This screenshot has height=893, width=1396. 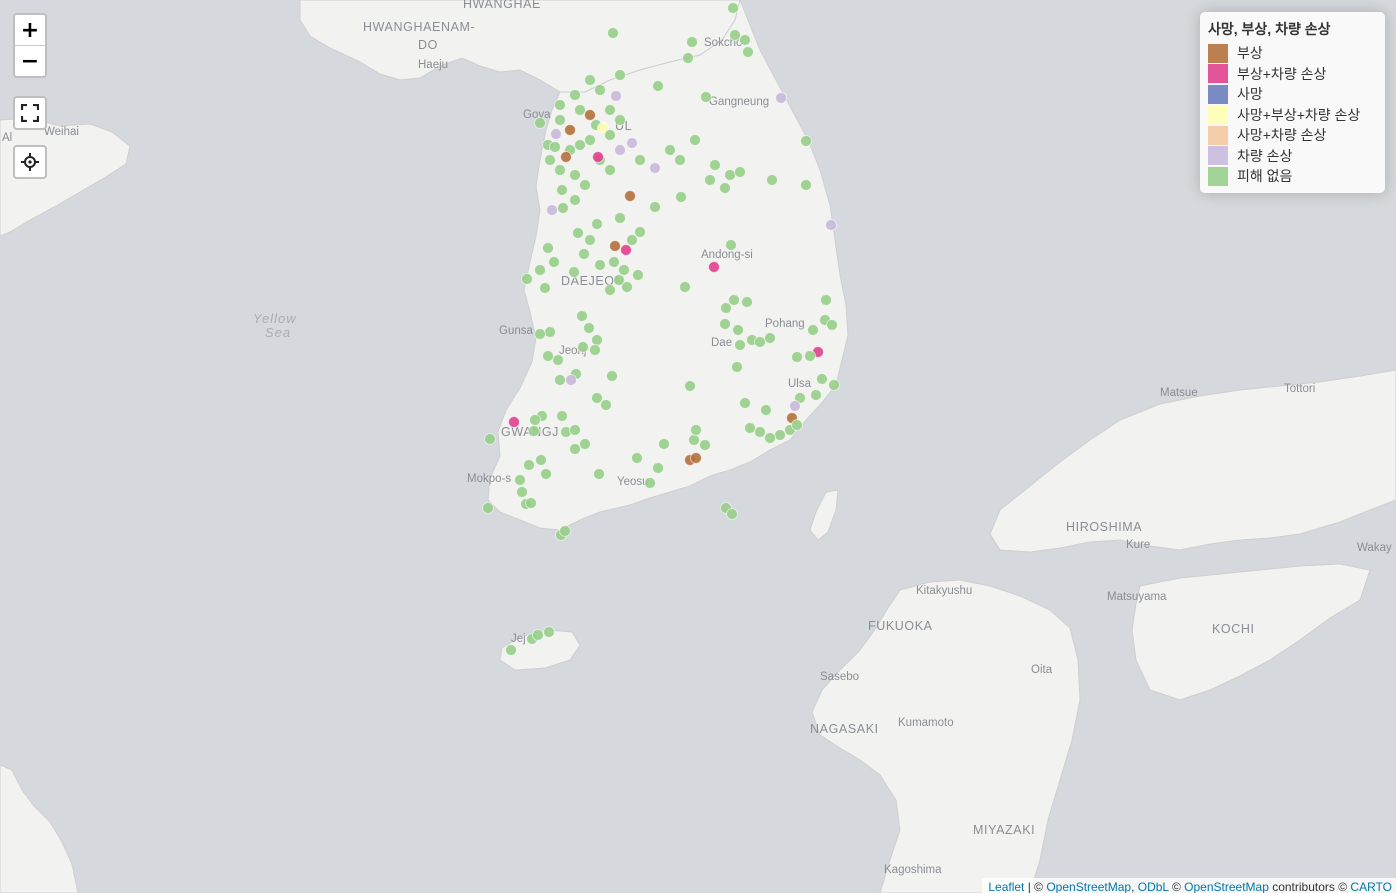 What do you see at coordinates (1371, 886) in the screenshot?
I see `carto-link: CARTO` at bounding box center [1371, 886].